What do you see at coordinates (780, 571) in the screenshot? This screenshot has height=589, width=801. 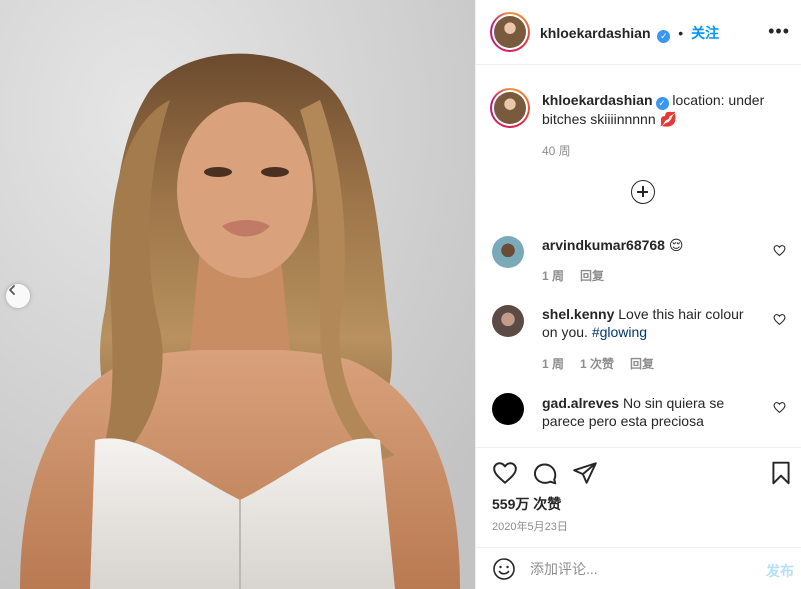 I see `post-comment-button: 发布` at bounding box center [780, 571].